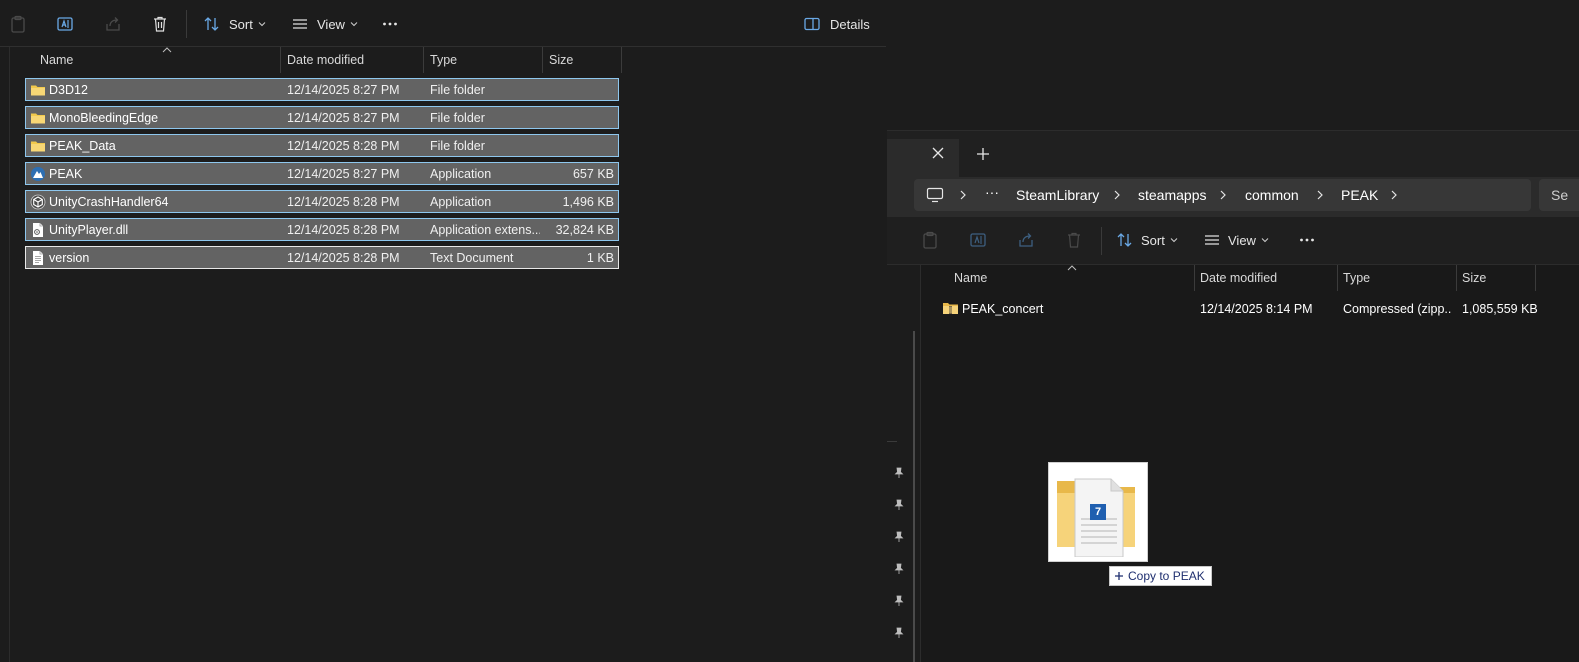 The width and height of the screenshot is (1579, 662). I want to click on file-row-d3d12: D3D12 12/14/2025 8:27 PM File folder, so click(322, 89).